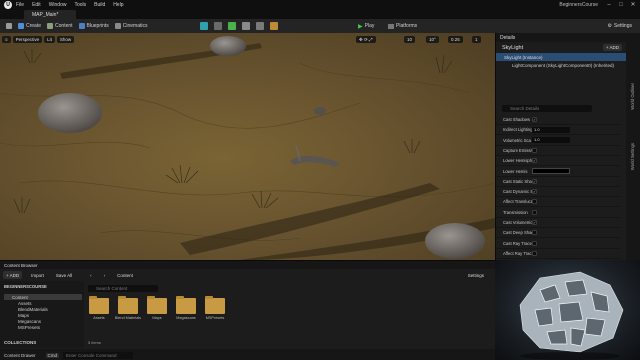 Image resolution: width=640 pixels, height=360 pixels. Describe the element at coordinates (320, 26) in the screenshot. I see `main-toolbar: Create Content Blueprints Cinematics` at that location.